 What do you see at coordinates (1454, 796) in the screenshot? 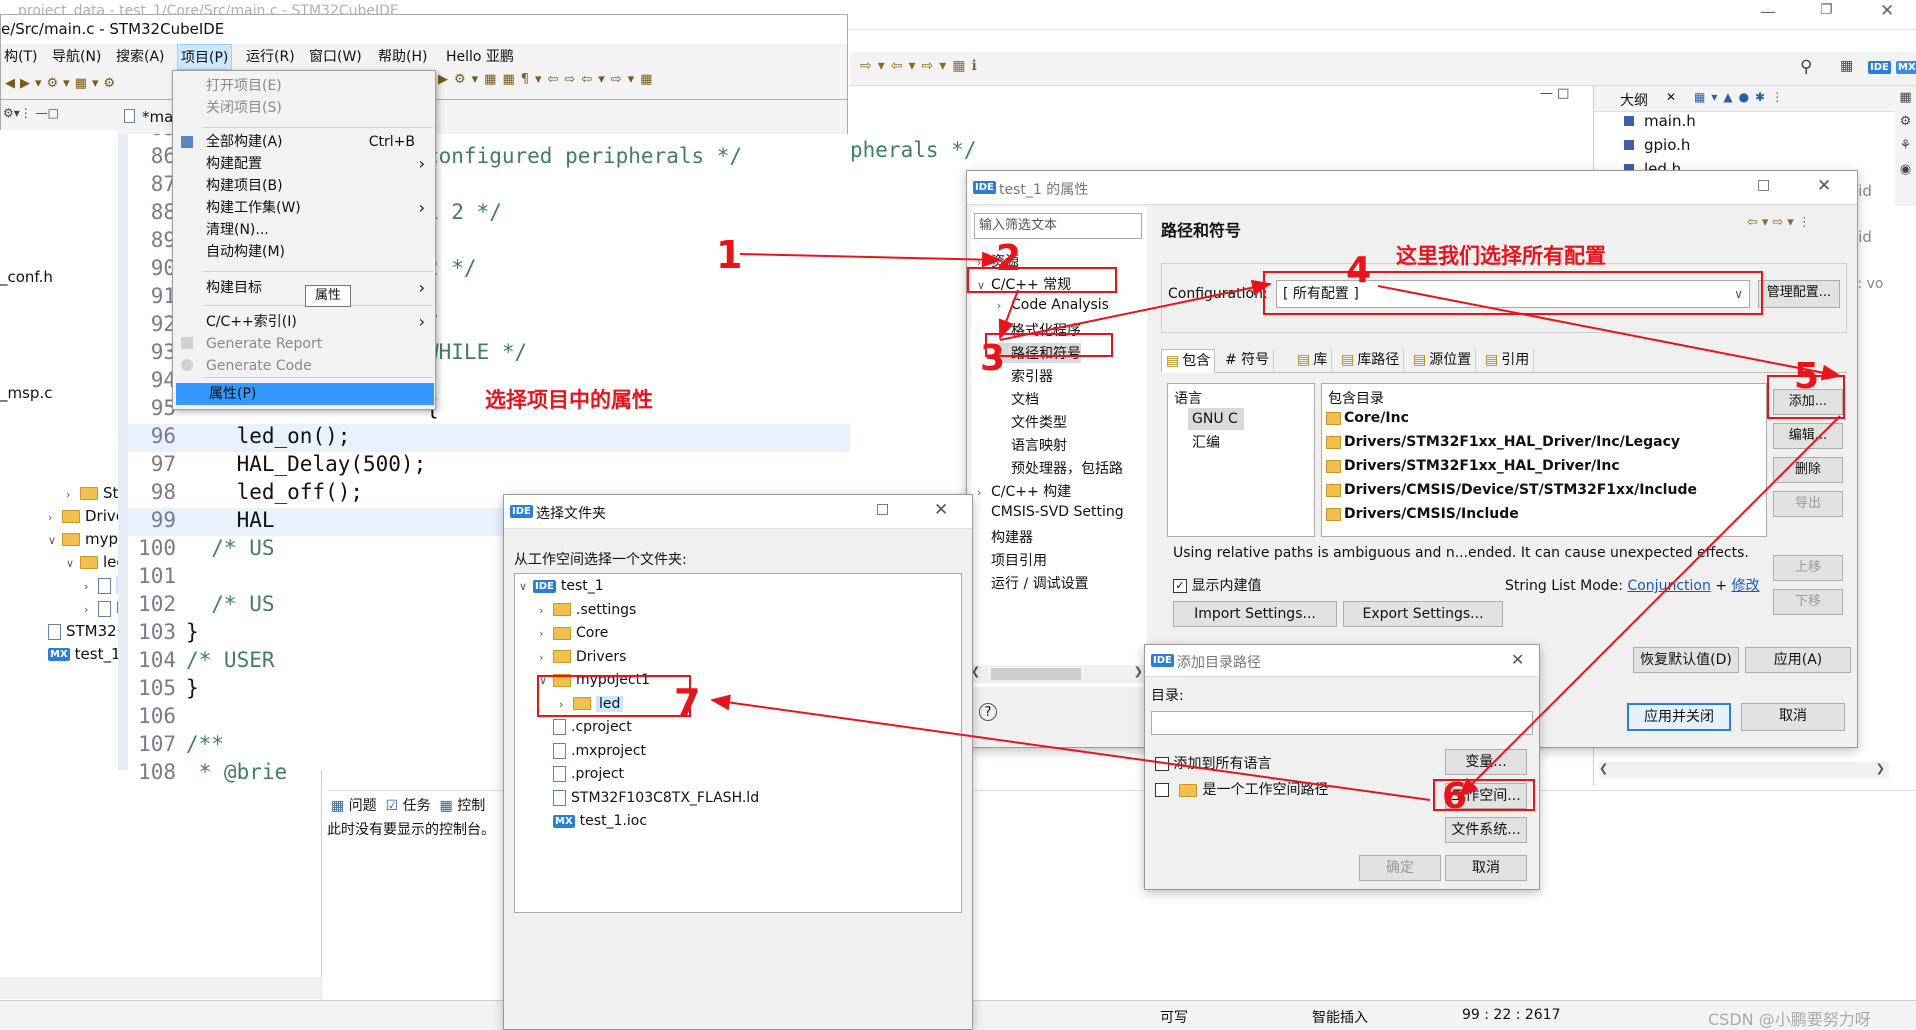
I see `step-number-6: 6` at bounding box center [1454, 796].